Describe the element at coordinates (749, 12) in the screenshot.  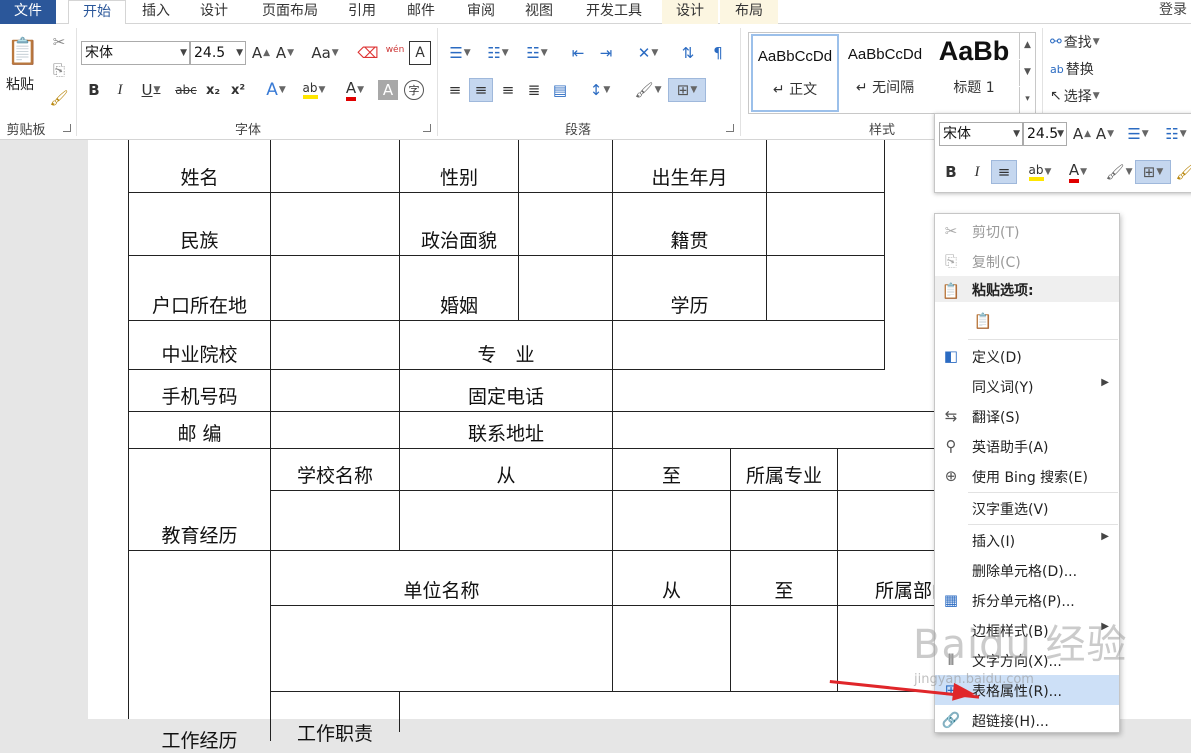
I see `tab-table-layout: 布局` at that location.